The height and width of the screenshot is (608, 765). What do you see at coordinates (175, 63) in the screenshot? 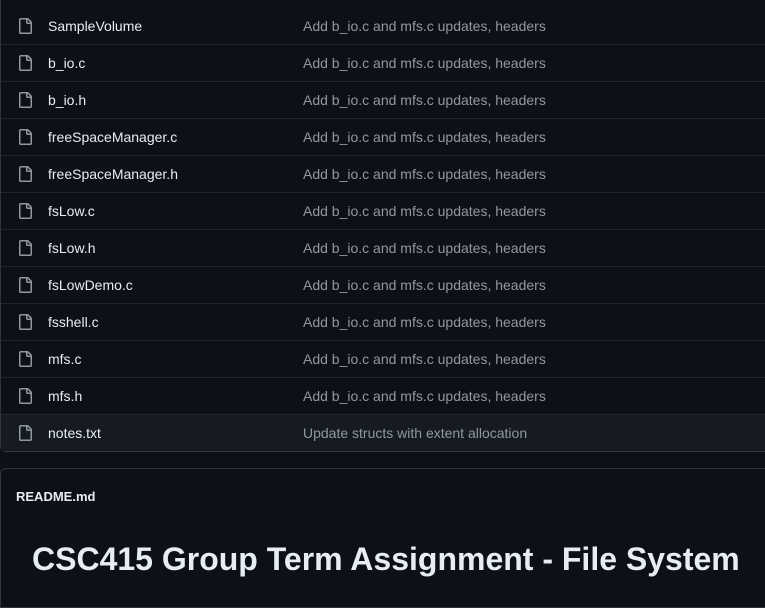
I see `file-name-link: b_io.c` at bounding box center [175, 63].